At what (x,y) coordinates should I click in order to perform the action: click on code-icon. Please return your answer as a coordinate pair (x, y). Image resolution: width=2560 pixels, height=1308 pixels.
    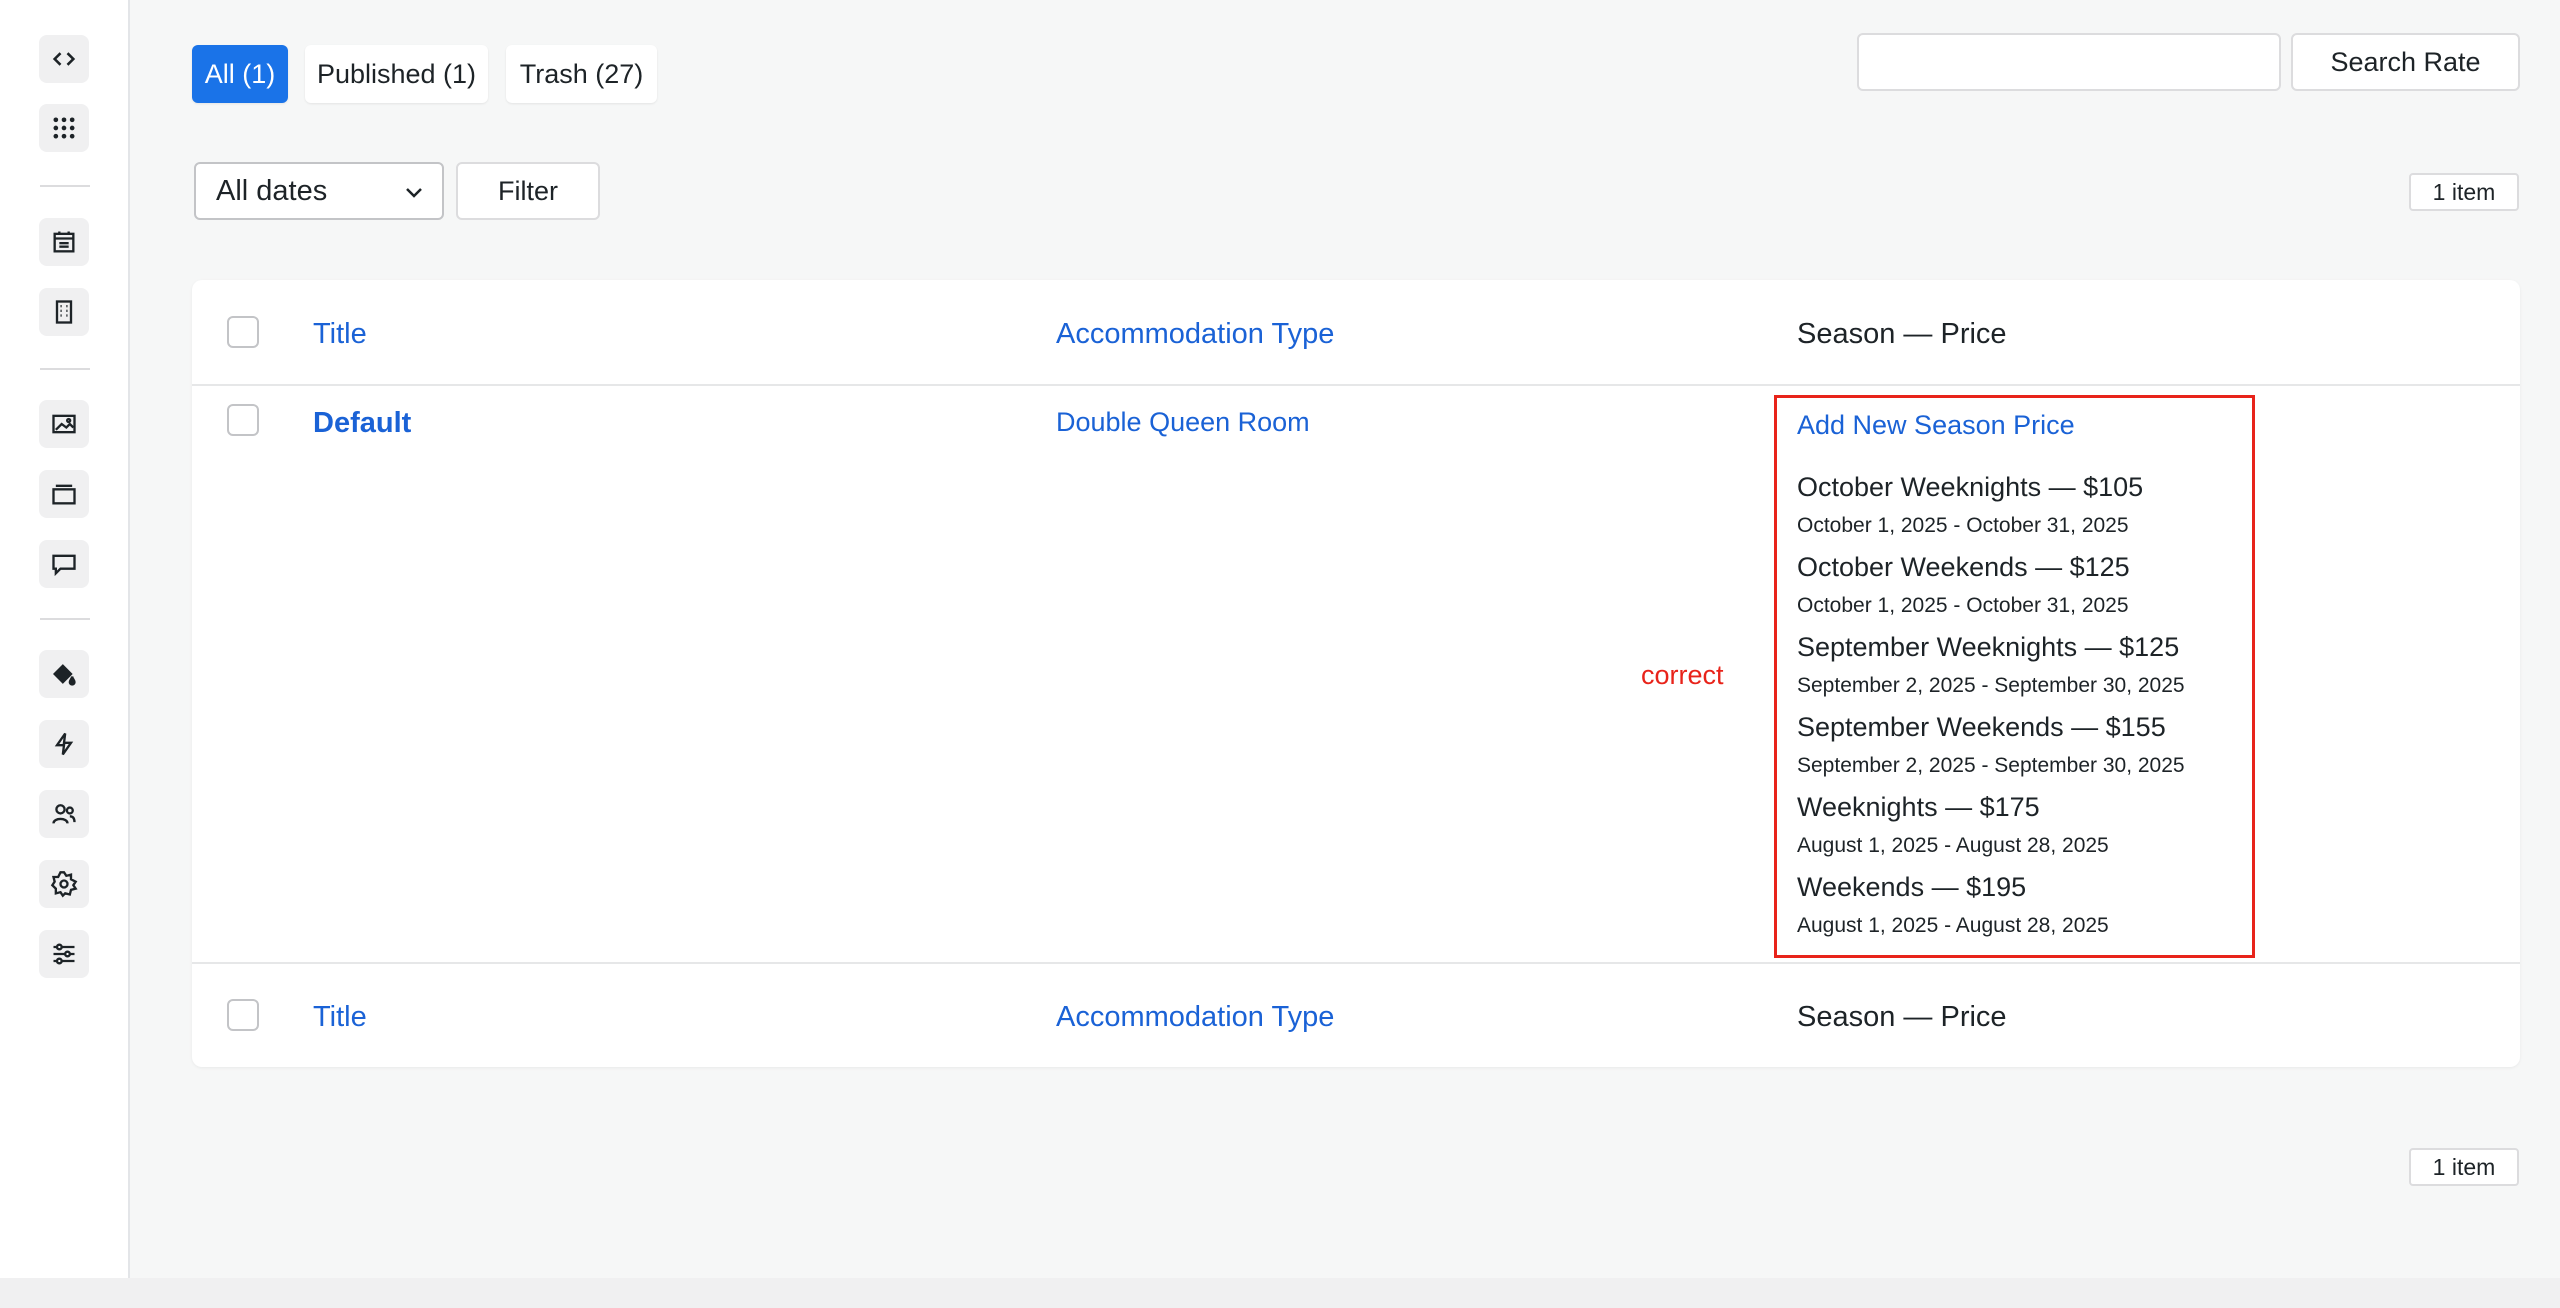
    Looking at the image, I should click on (64, 59).